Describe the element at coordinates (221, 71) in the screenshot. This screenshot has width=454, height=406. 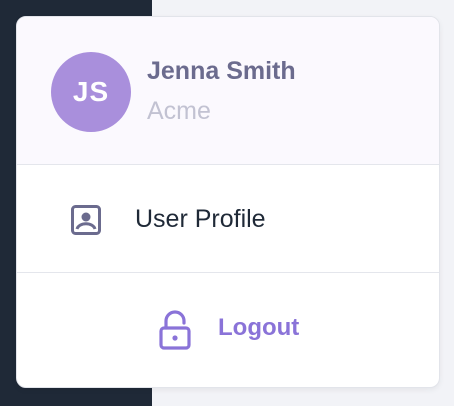
I see `user-name: Jenna Smith` at that location.